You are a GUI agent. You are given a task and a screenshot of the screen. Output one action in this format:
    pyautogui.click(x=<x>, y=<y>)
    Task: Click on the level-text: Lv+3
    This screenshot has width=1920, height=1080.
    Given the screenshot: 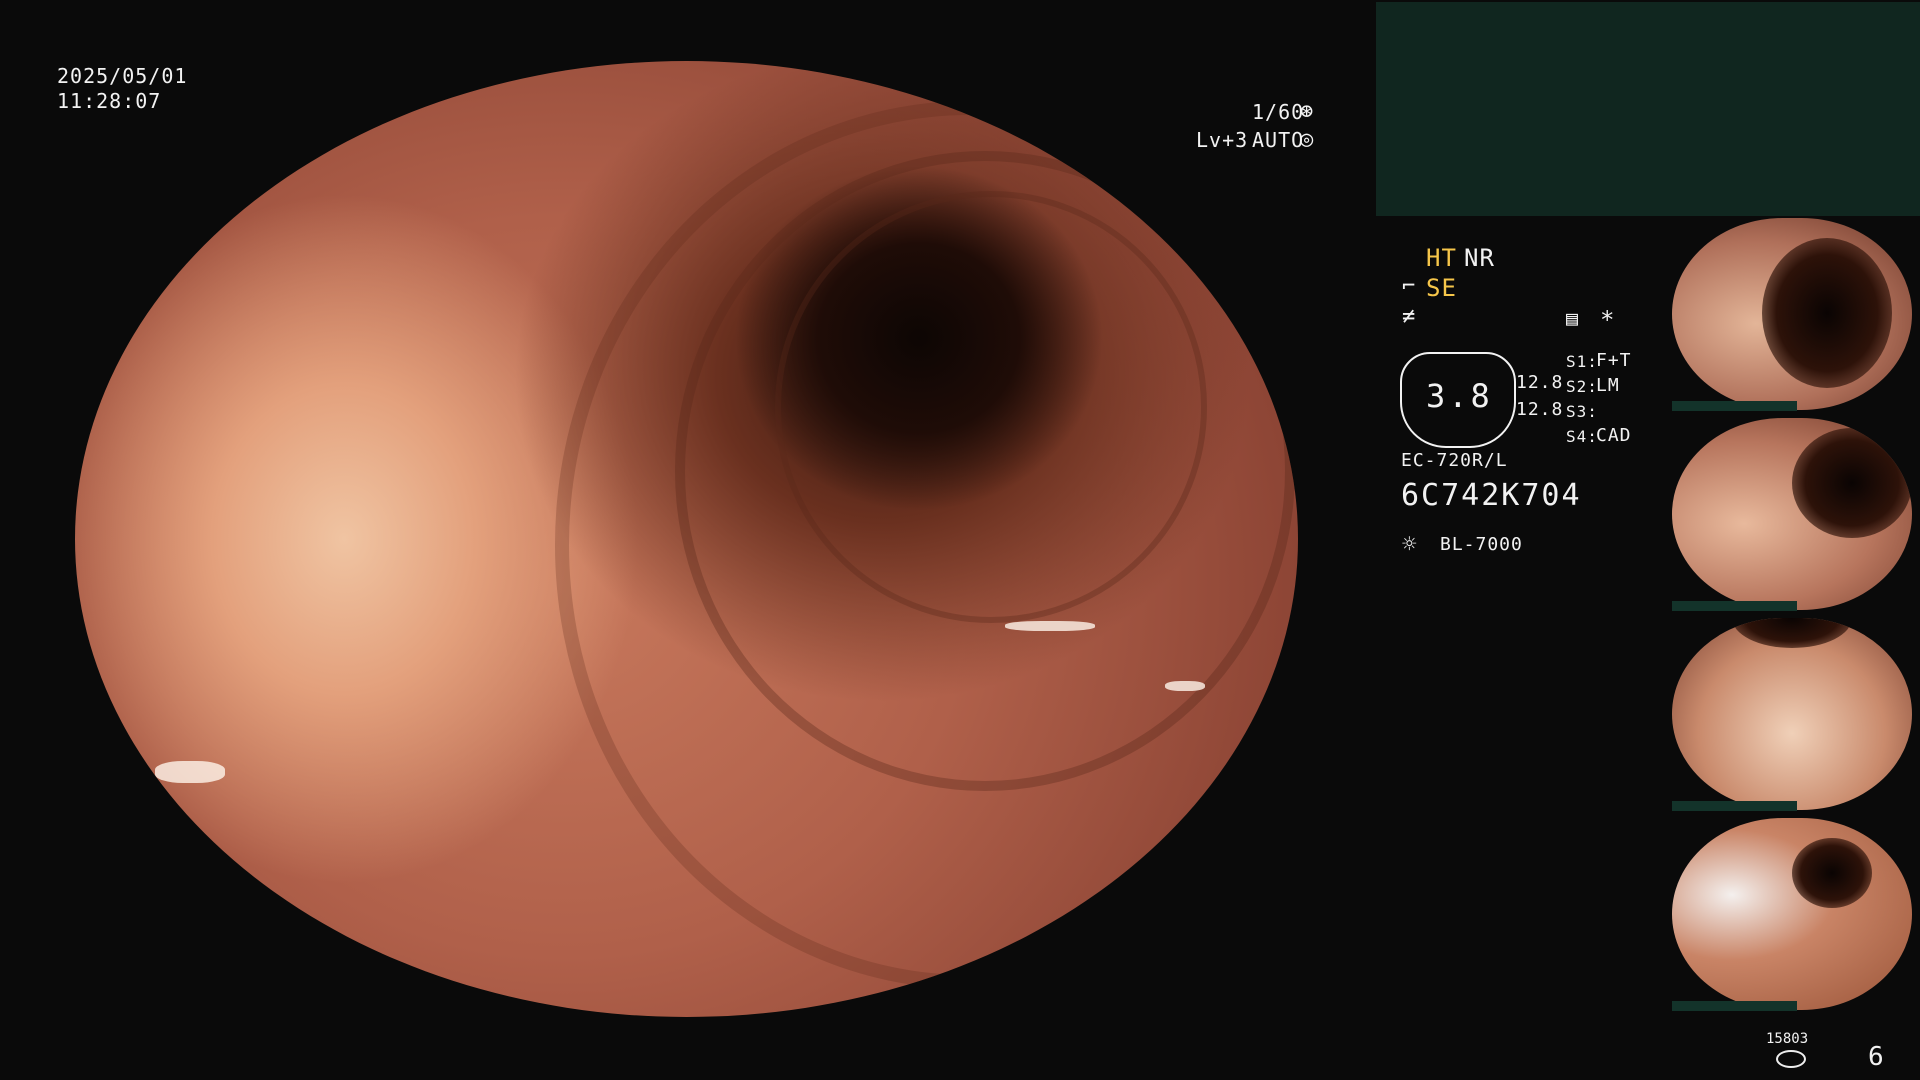 What is the action you would take?
    pyautogui.click(x=1222, y=140)
    